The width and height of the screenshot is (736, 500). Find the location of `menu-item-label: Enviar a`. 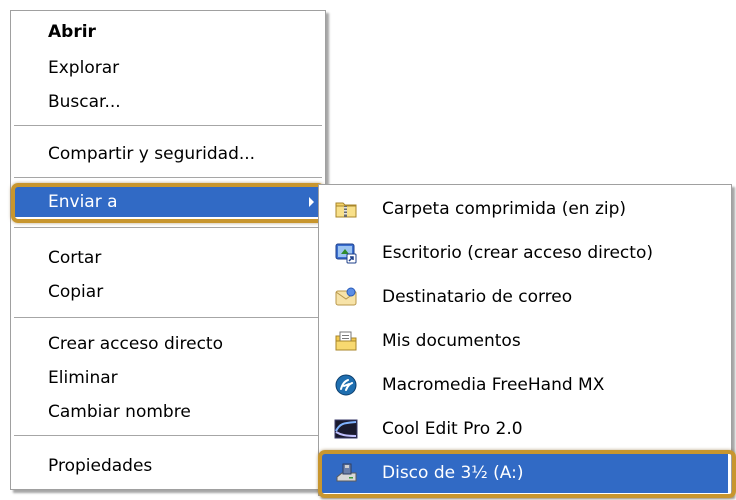

menu-item-label: Enviar a is located at coordinates (83, 202).